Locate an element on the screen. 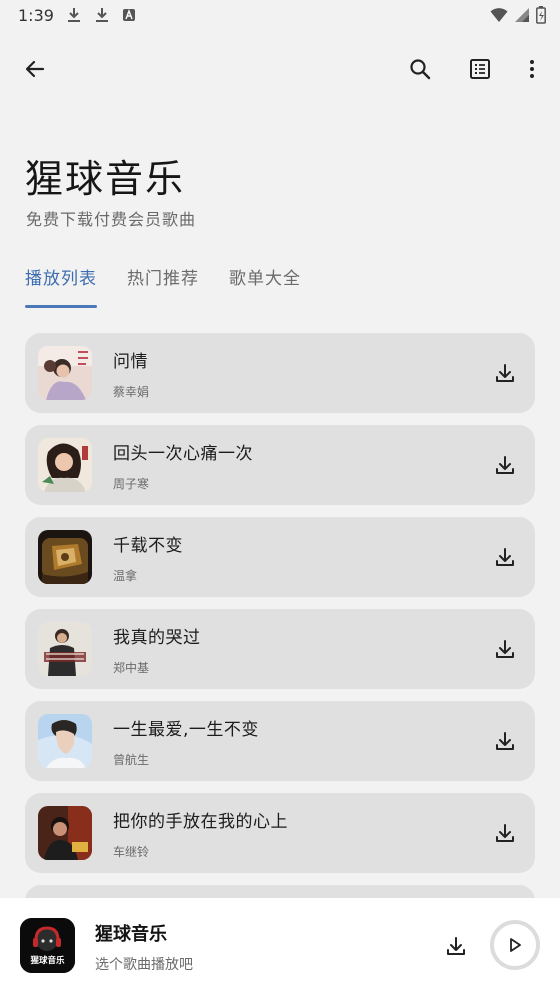 This screenshot has height=995, width=560. tab-playlist: 播放列表 is located at coordinates (61, 287).